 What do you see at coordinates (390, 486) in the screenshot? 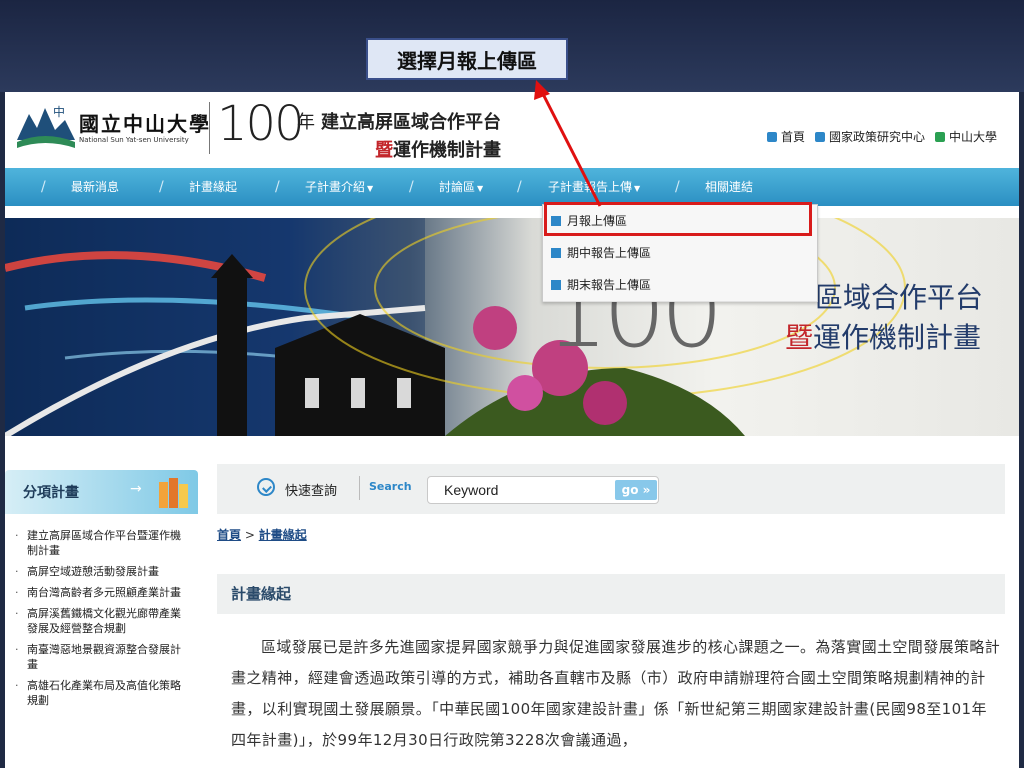
I see `search-label: Search` at bounding box center [390, 486].